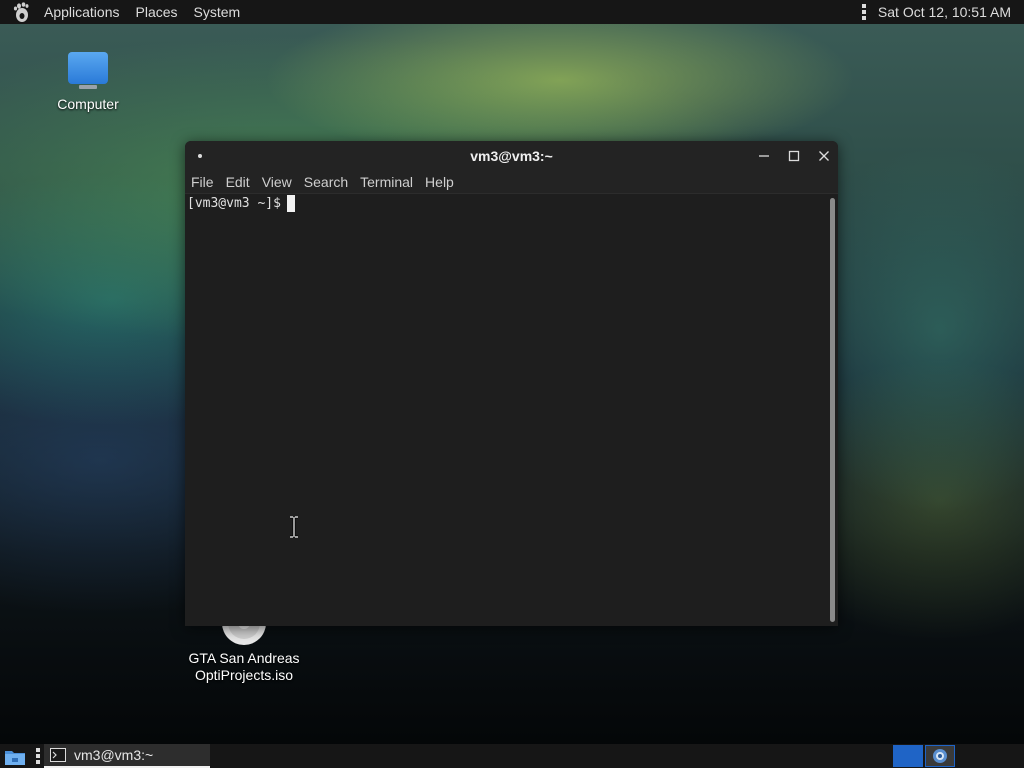  I want to click on clock: Sat Oct 12, 10:51 AM, so click(944, 12).